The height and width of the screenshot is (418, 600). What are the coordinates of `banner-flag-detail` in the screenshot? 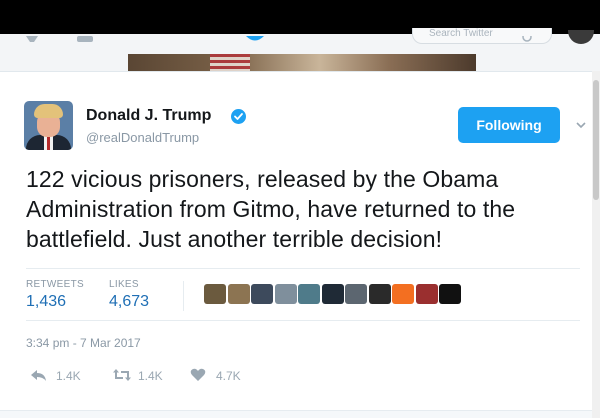 It's located at (230, 62).